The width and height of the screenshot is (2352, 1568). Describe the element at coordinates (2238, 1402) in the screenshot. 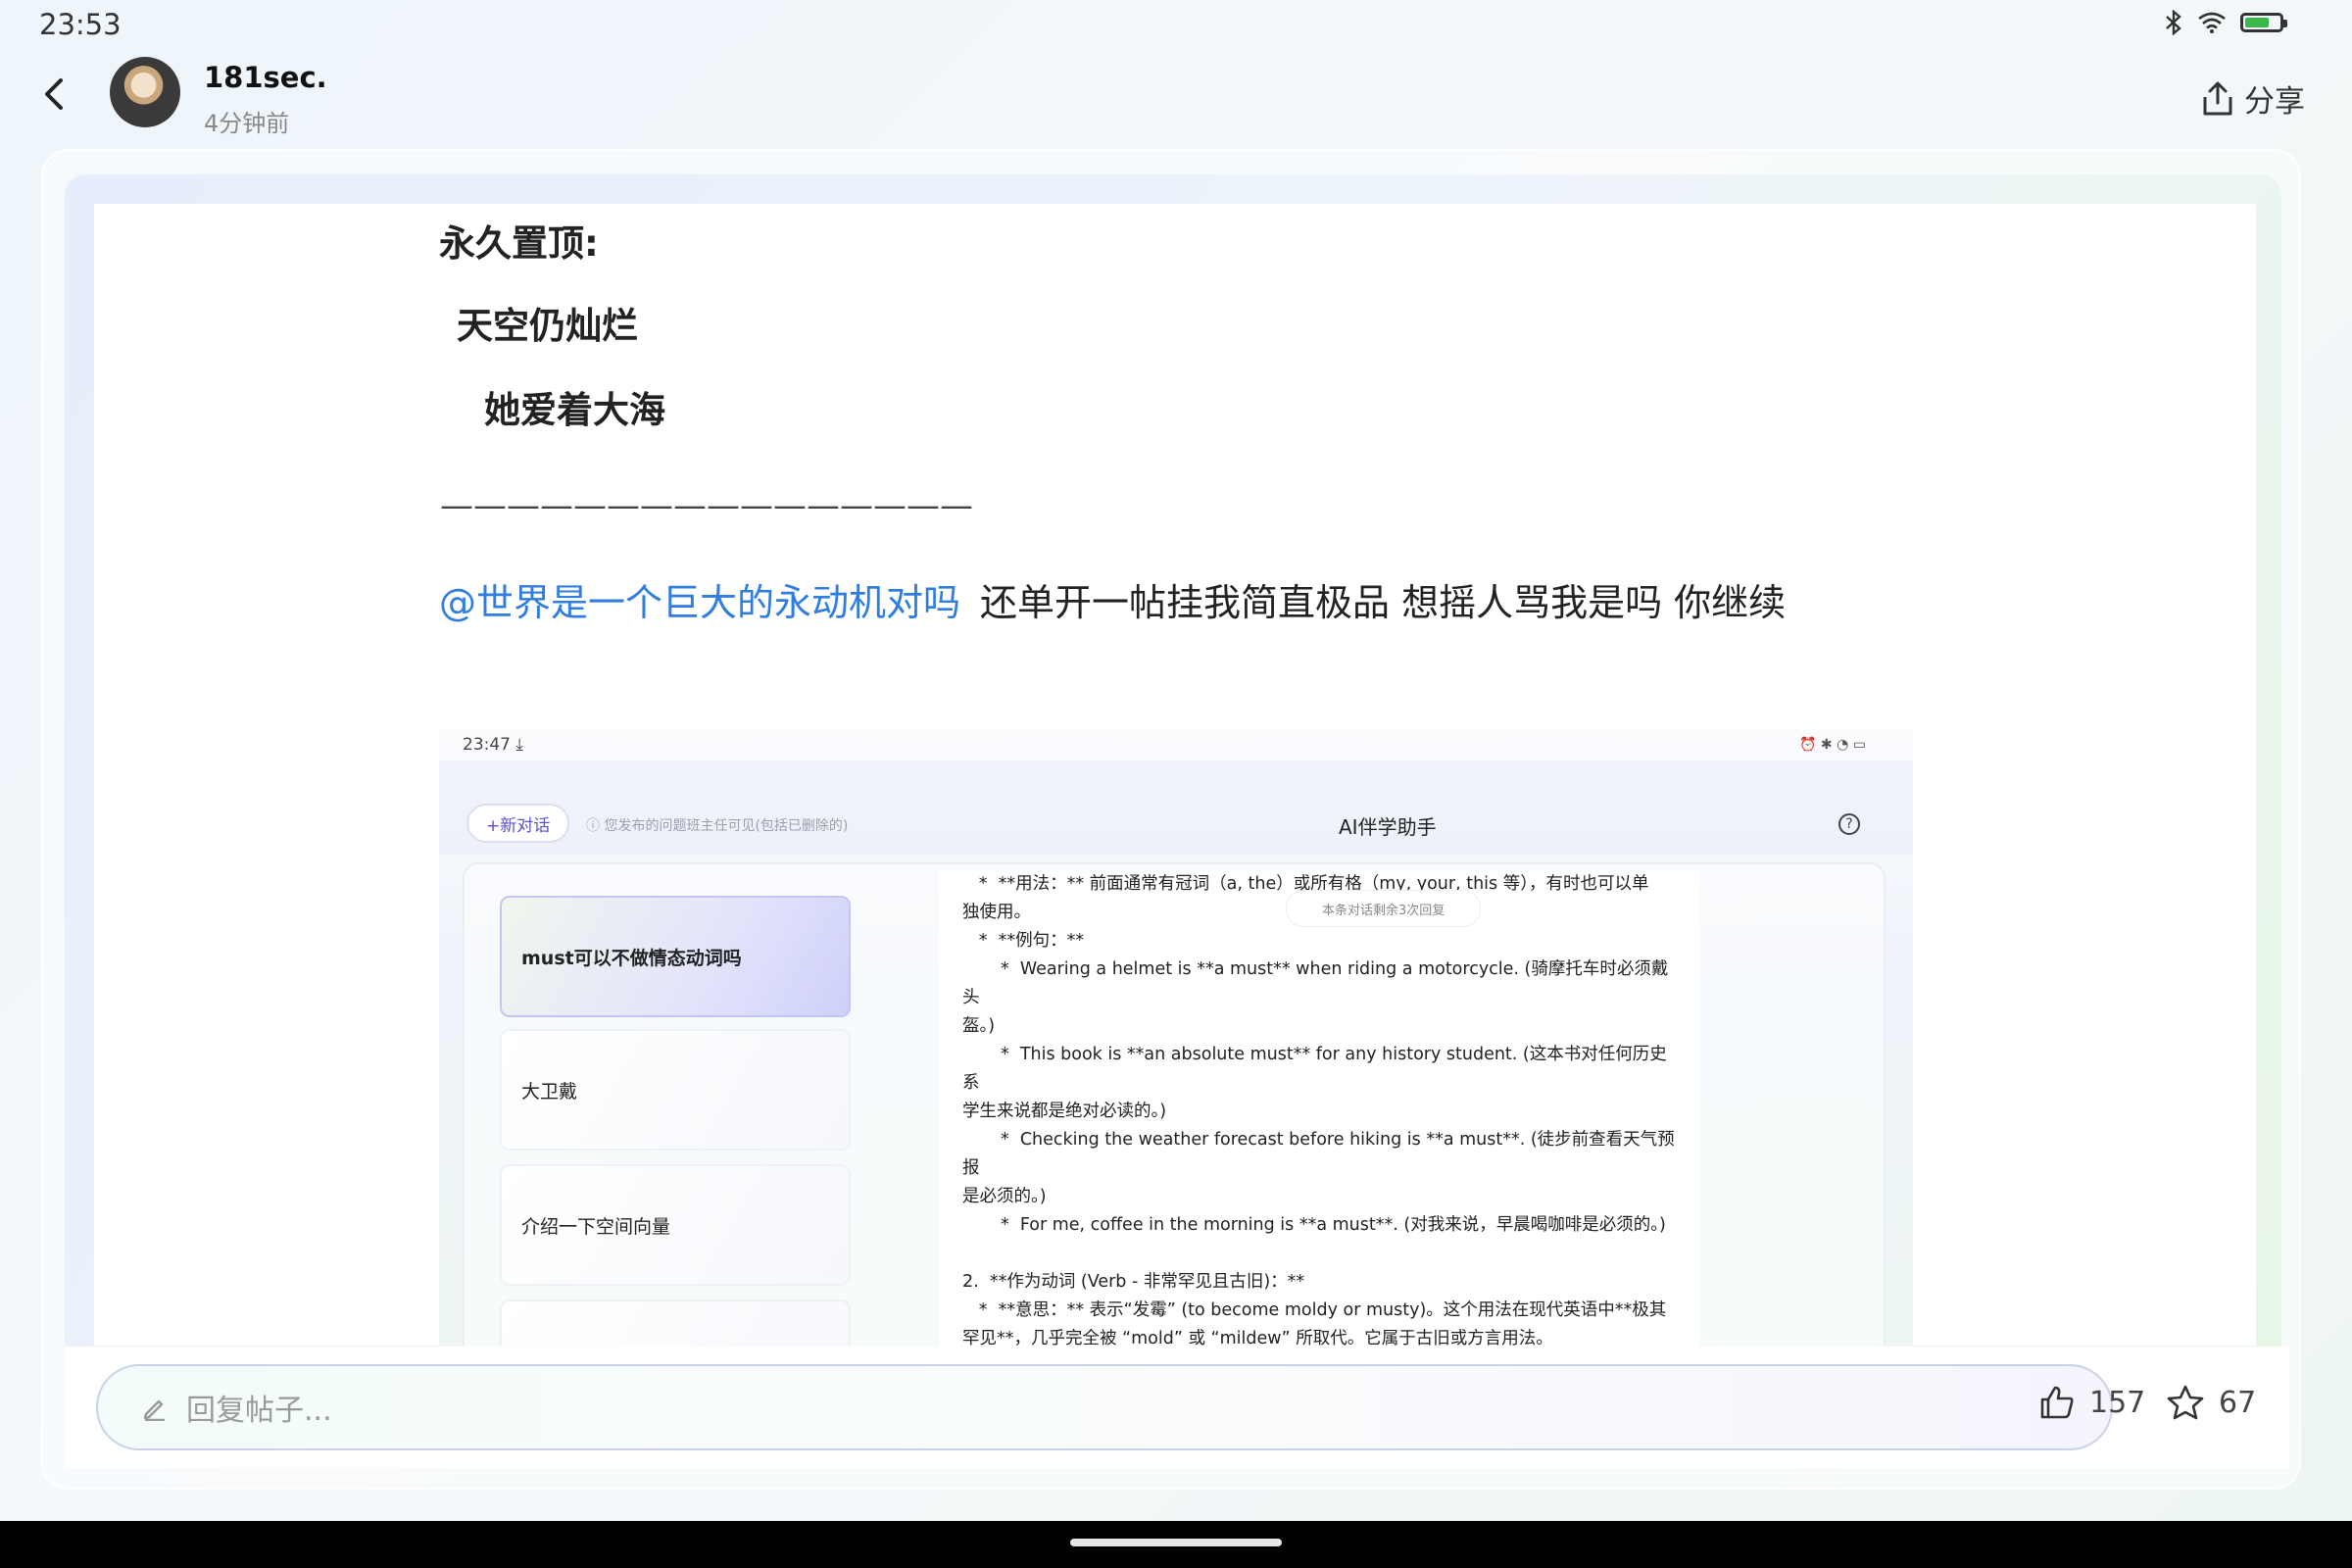

I see `favorite-count: 67` at that location.